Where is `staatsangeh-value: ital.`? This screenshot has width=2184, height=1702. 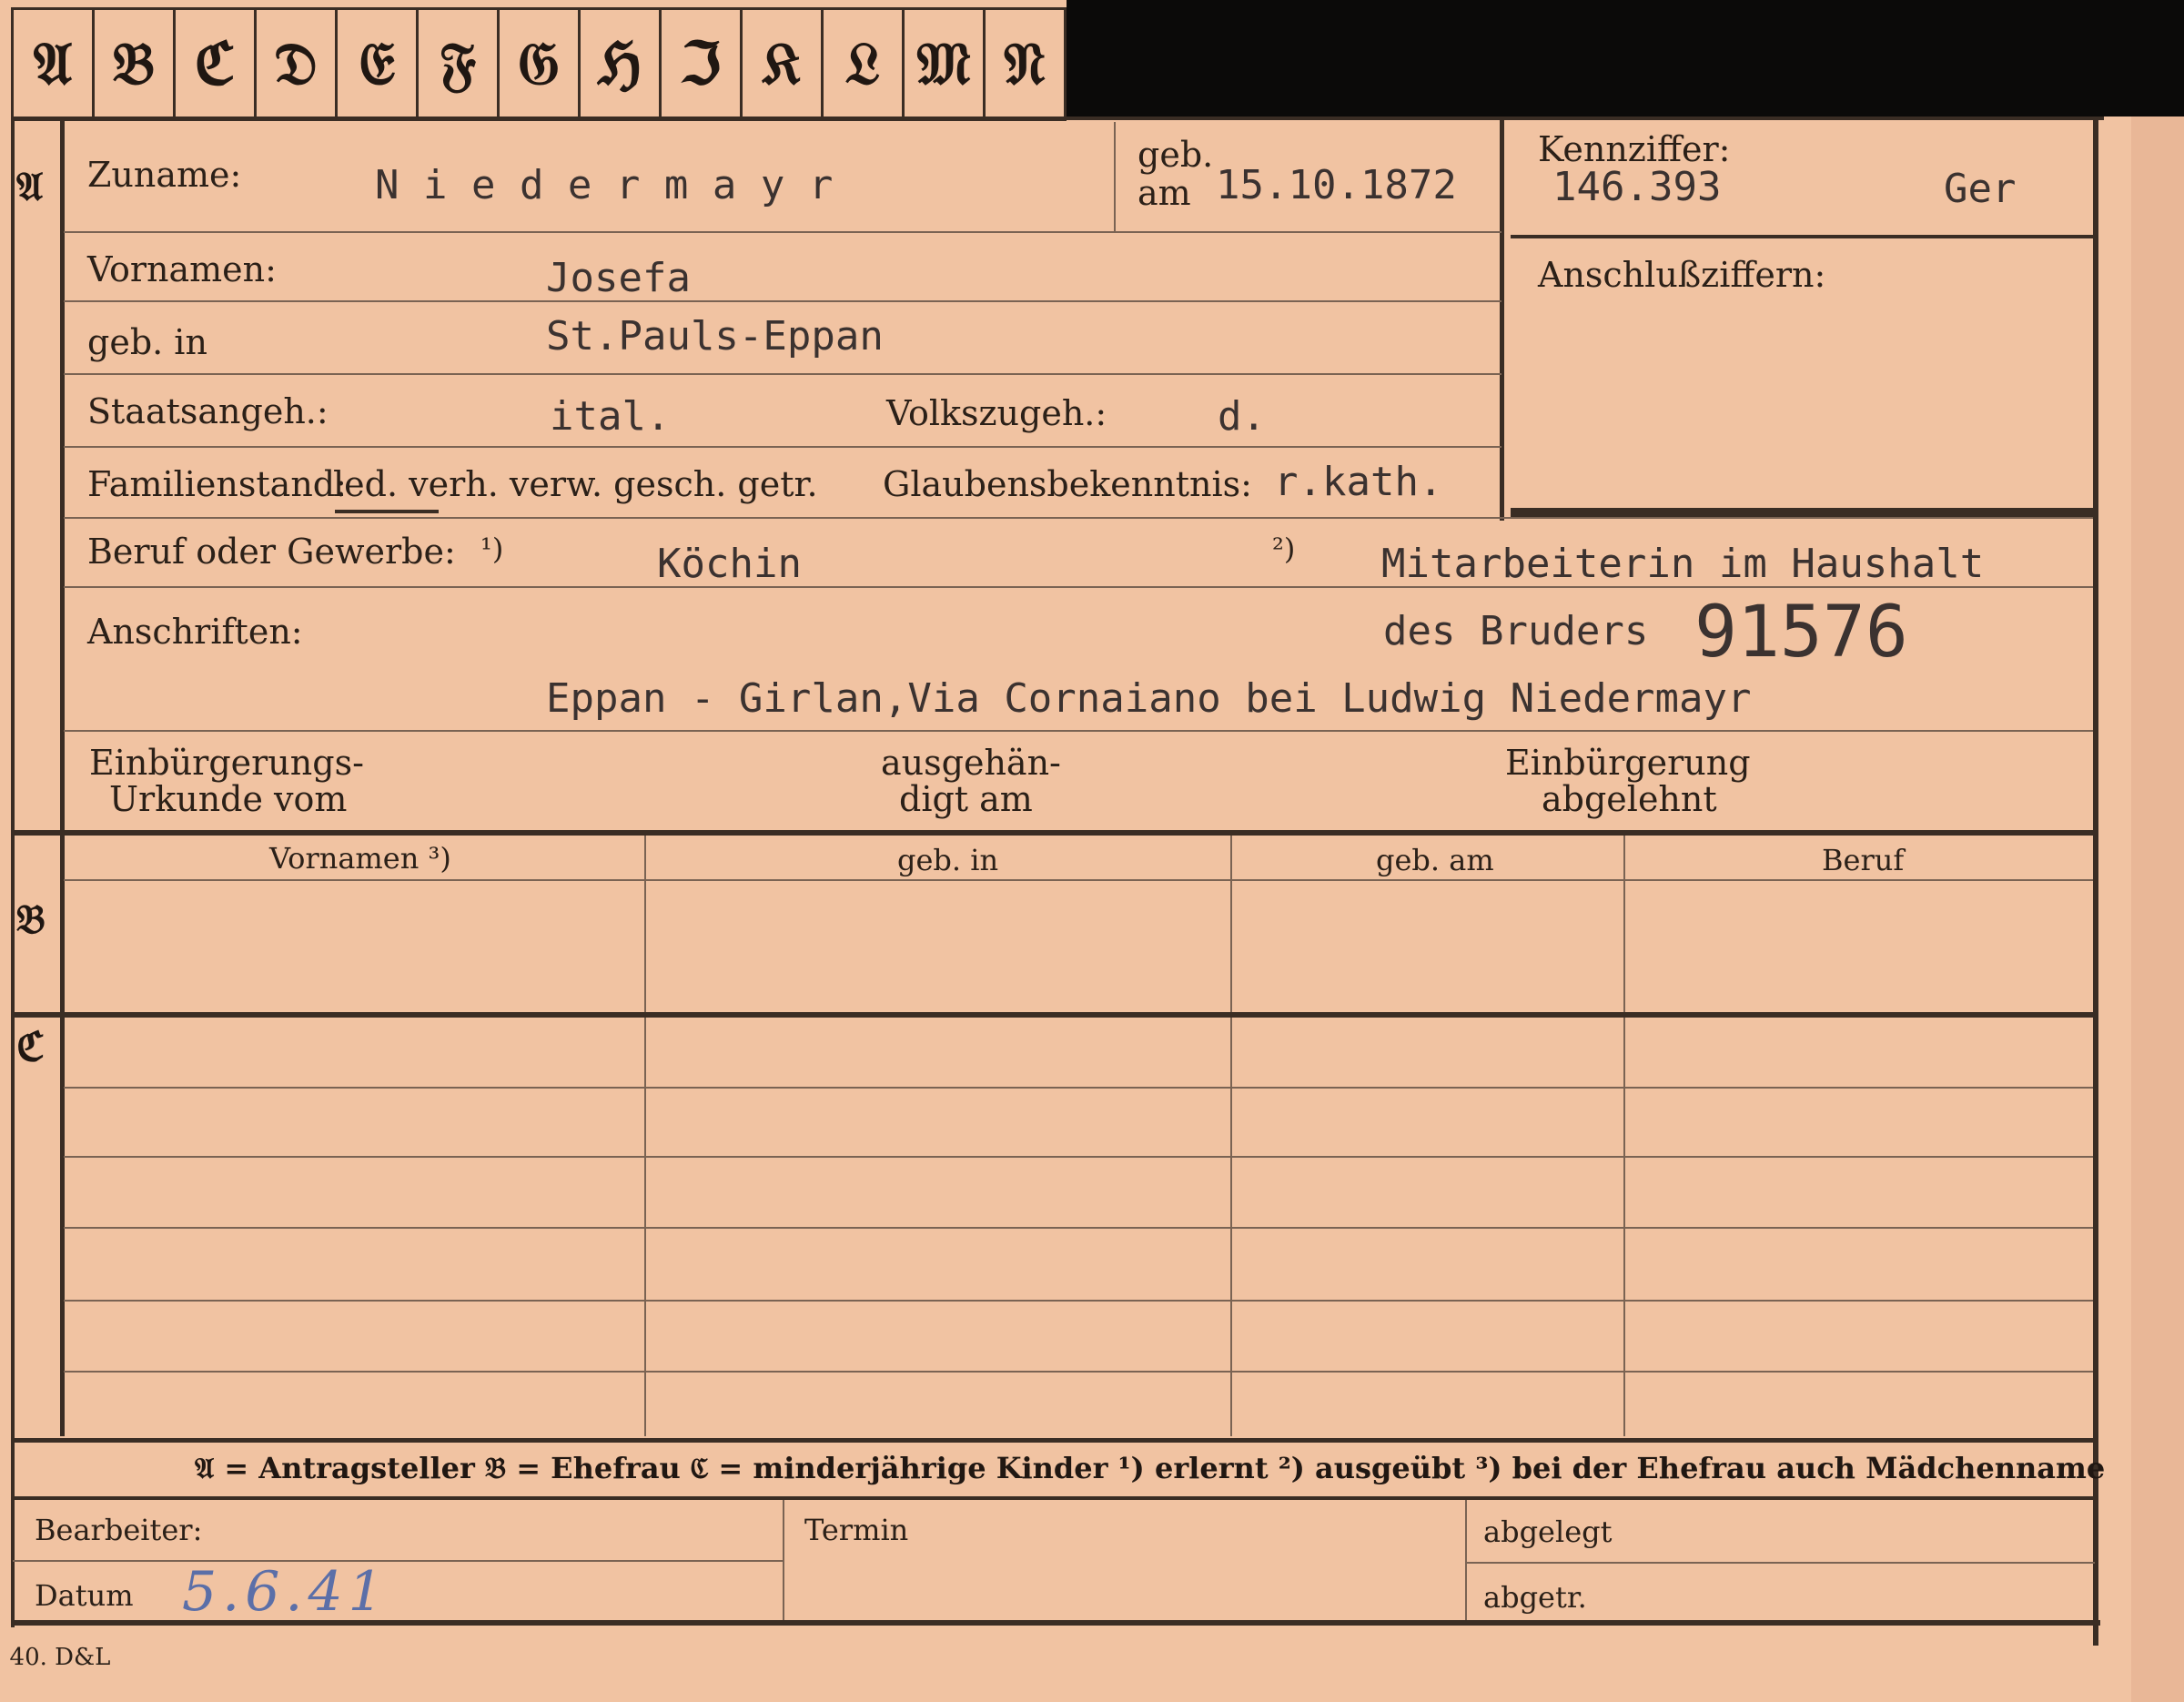 staatsangeh-value: ital. is located at coordinates (611, 416).